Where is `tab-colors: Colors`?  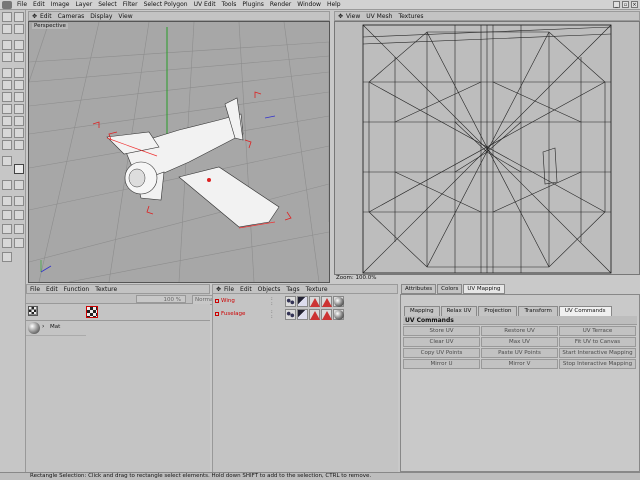 tab-colors: Colors is located at coordinates (450, 289).